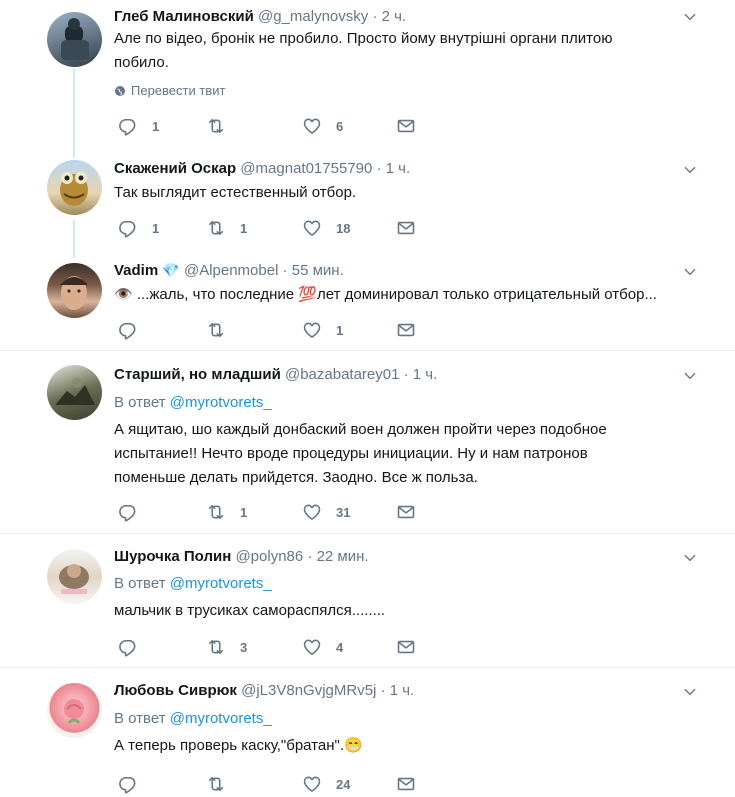  What do you see at coordinates (389, 16) in the screenshot?
I see `timestamp: · 2 ч.` at bounding box center [389, 16].